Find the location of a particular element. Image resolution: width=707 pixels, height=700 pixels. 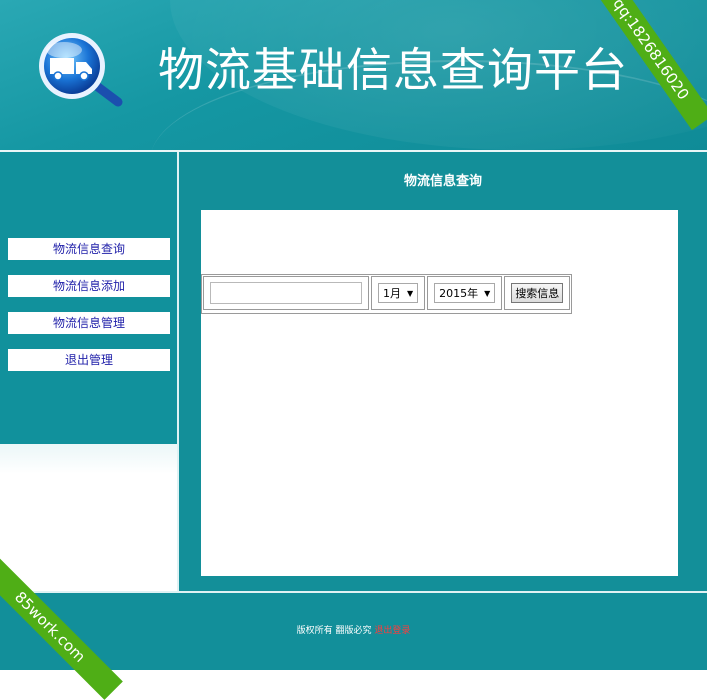

copyright-text: 版权所有 翻版必究 is located at coordinates (334, 631).